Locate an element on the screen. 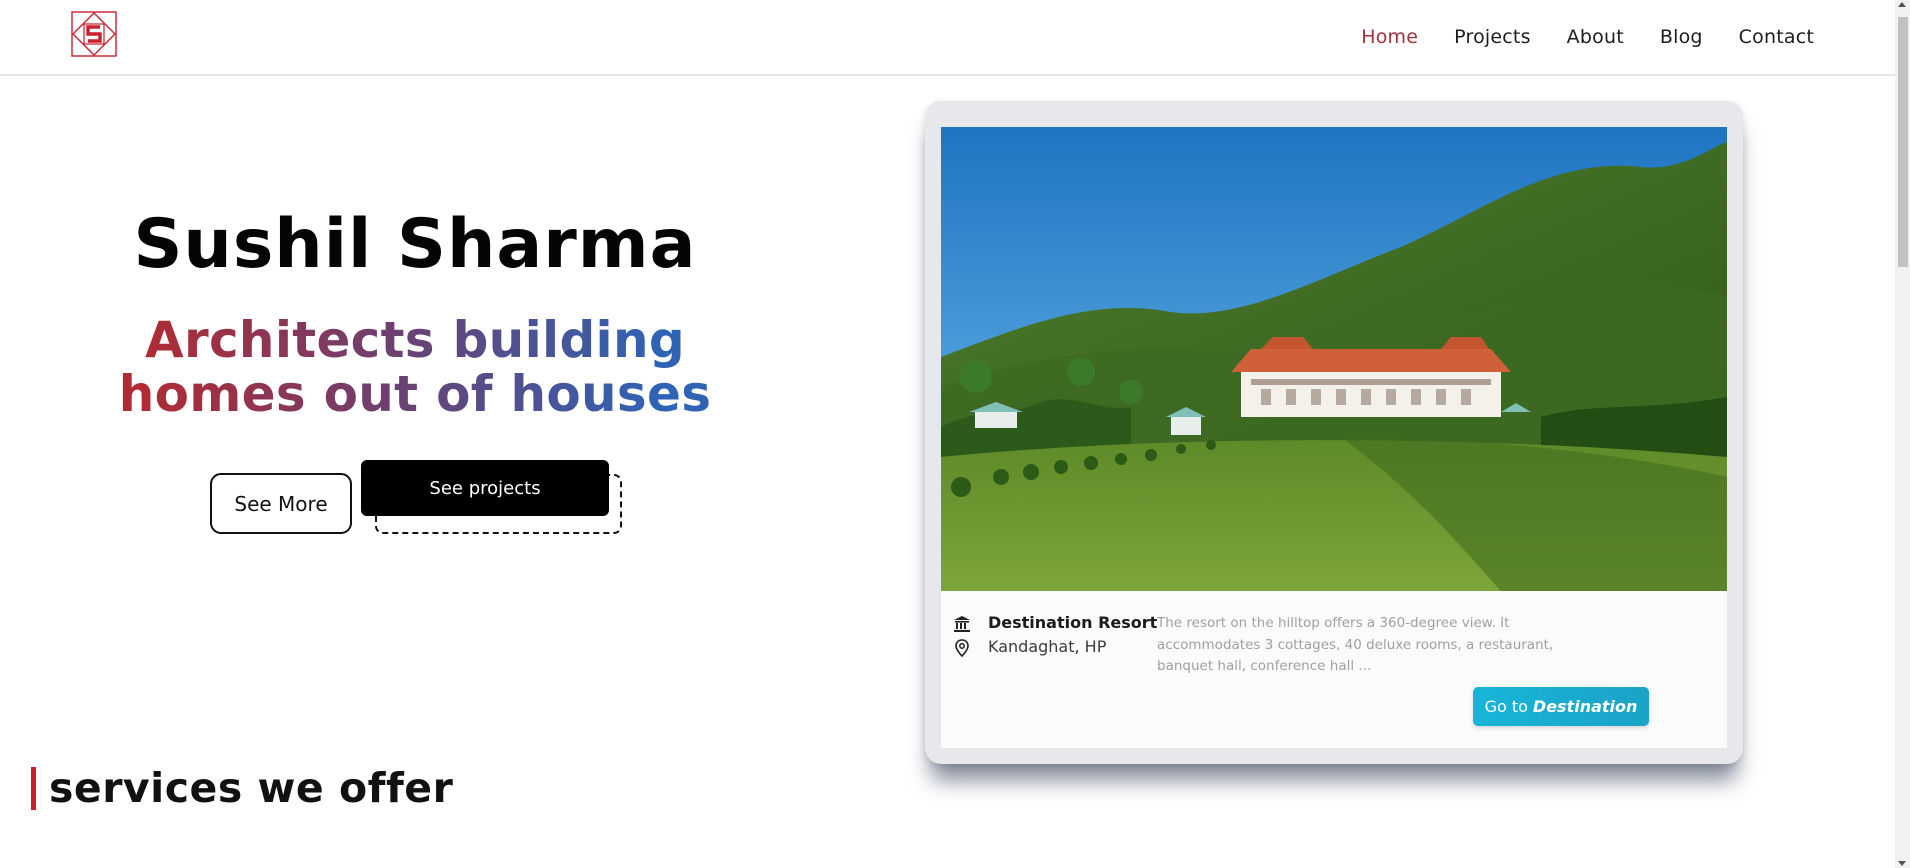 The width and height of the screenshot is (1910, 868). nav-about: About is located at coordinates (1595, 37).